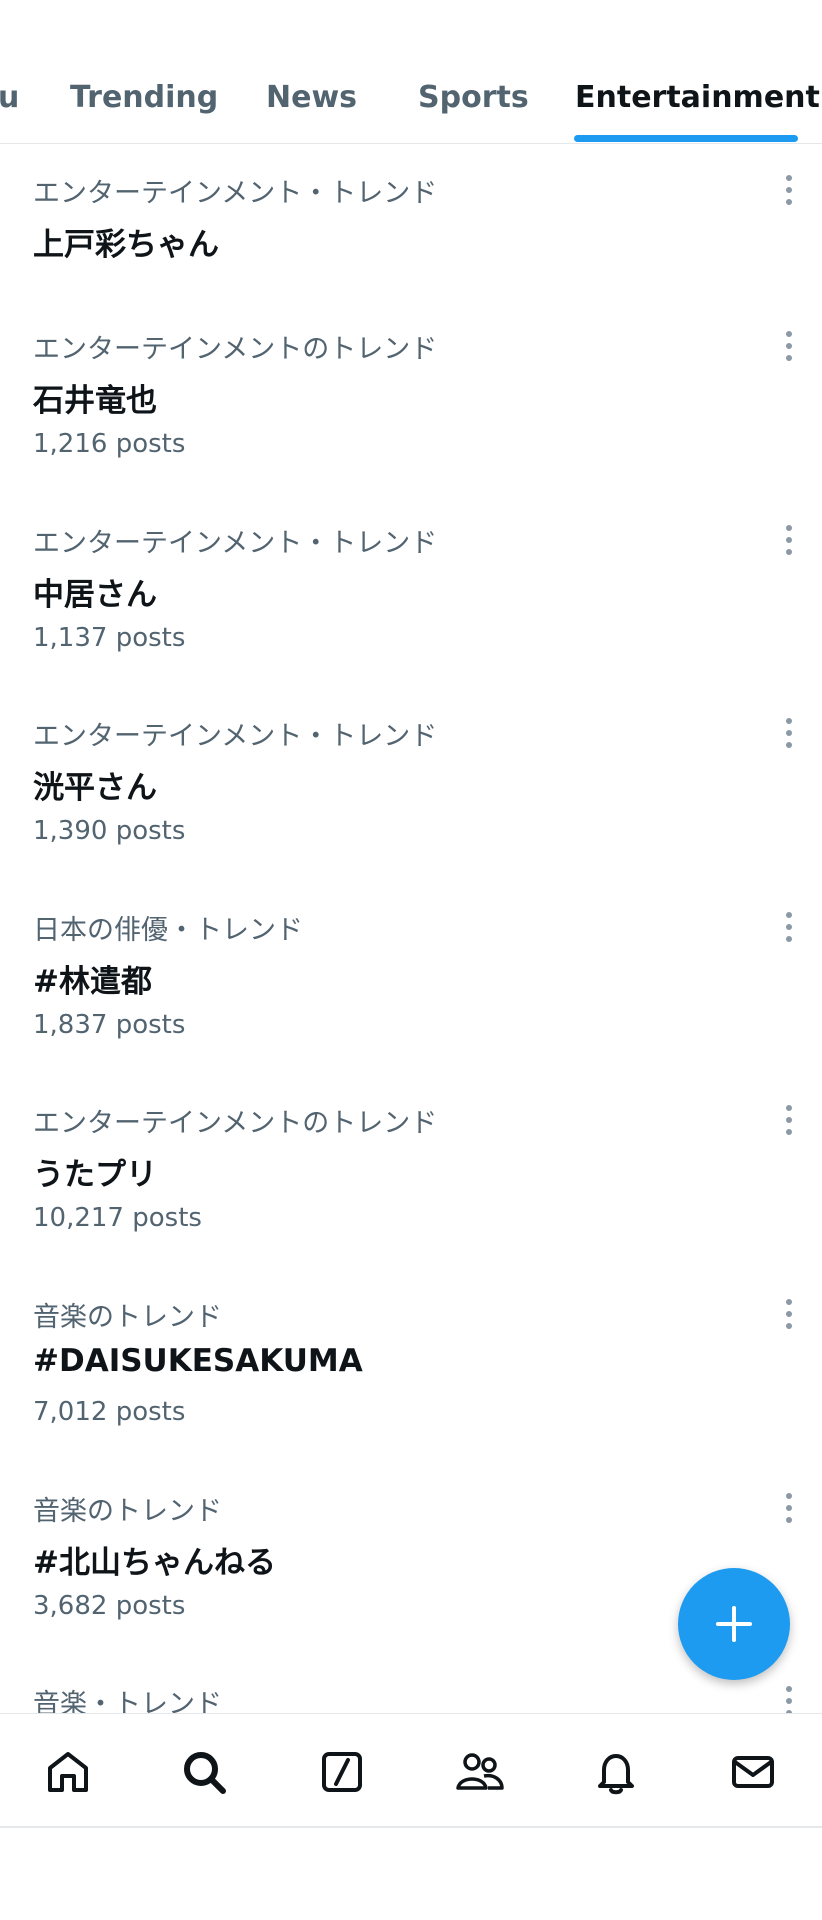 The image size is (822, 1920). I want to click on trend-item: エンターテインメントのトレンド 石井竜也 1,216 posts, so click(411, 395).